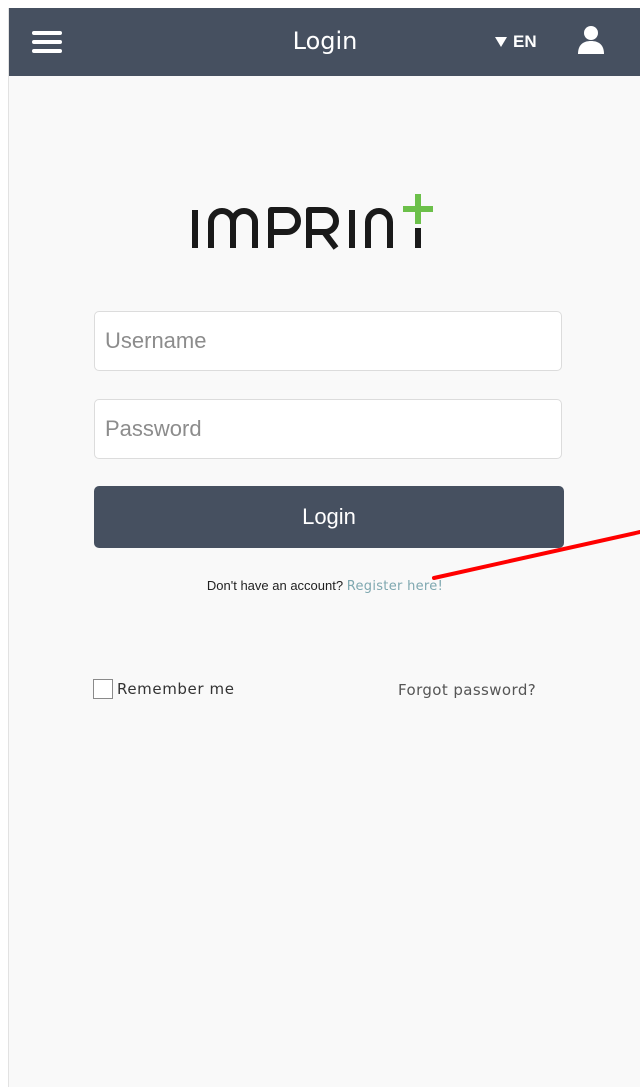 This screenshot has height=1087, width=640. What do you see at coordinates (176, 689) in the screenshot?
I see `remember-me-label: Remember me` at bounding box center [176, 689].